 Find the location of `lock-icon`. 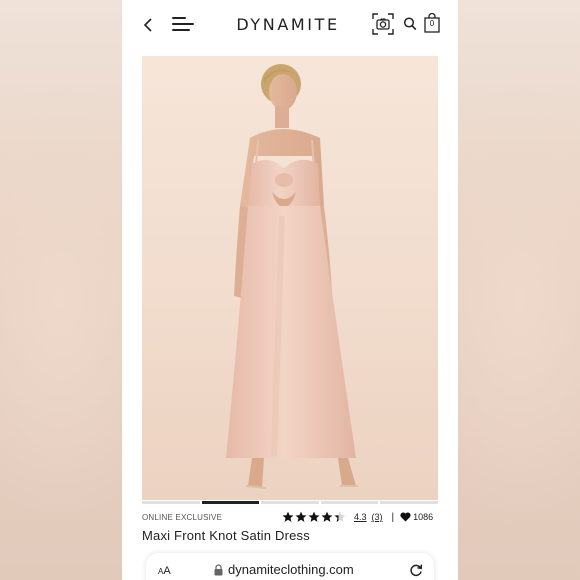

lock-icon is located at coordinates (218, 570).